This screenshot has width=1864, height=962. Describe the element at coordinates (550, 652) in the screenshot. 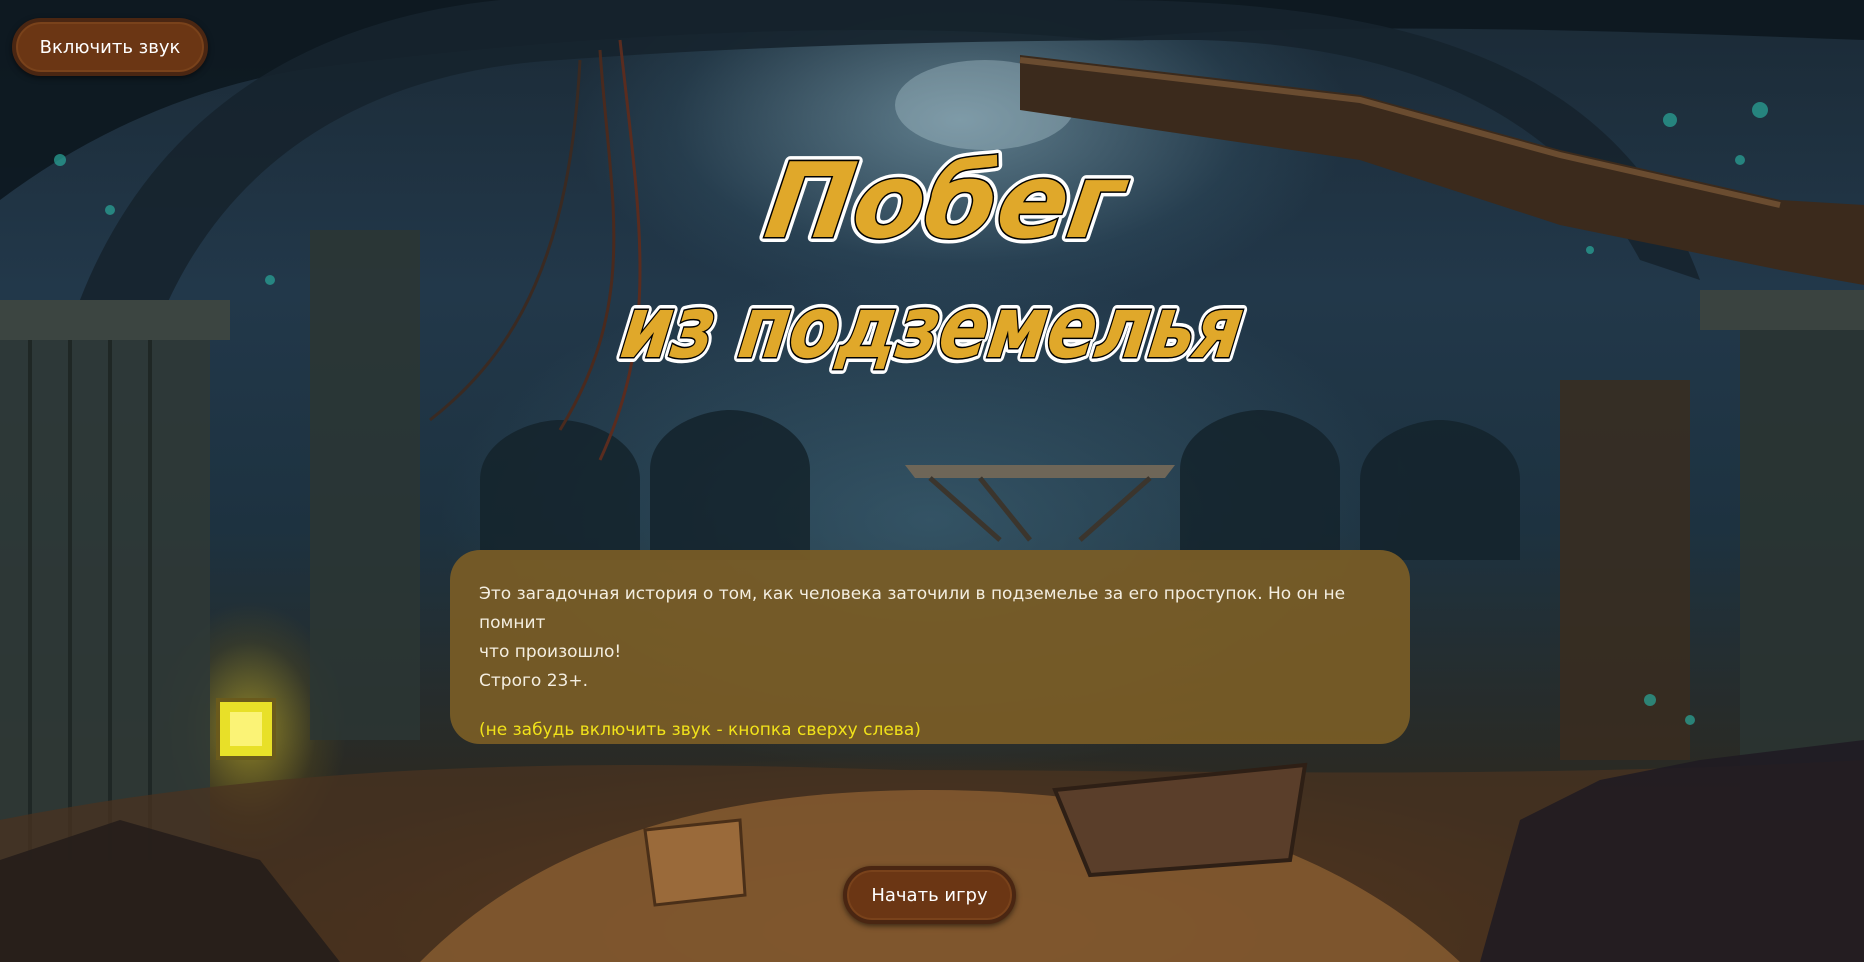

I see `story-text-line2: что произошло!` at that location.